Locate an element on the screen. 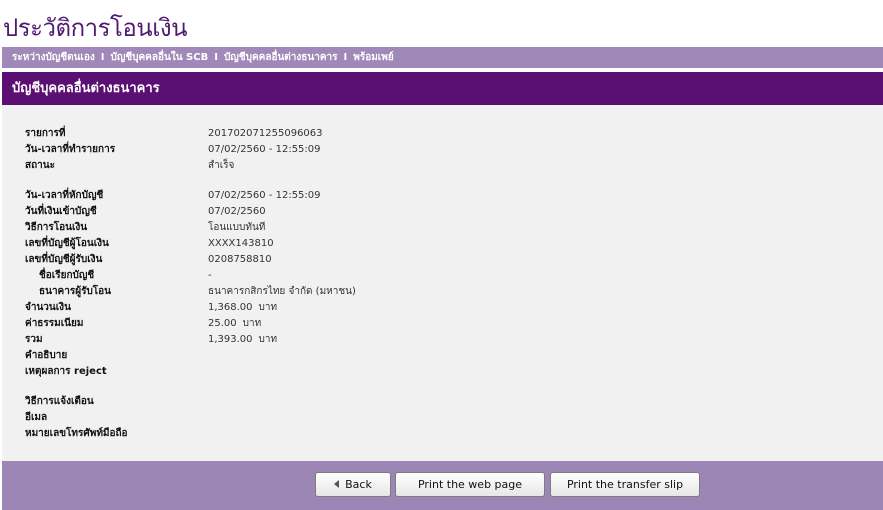 Image resolution: width=883 pixels, height=510 pixels. detail-row-method: วิธีการโอนเงิน โอนแบบทันที is located at coordinates (442, 227).